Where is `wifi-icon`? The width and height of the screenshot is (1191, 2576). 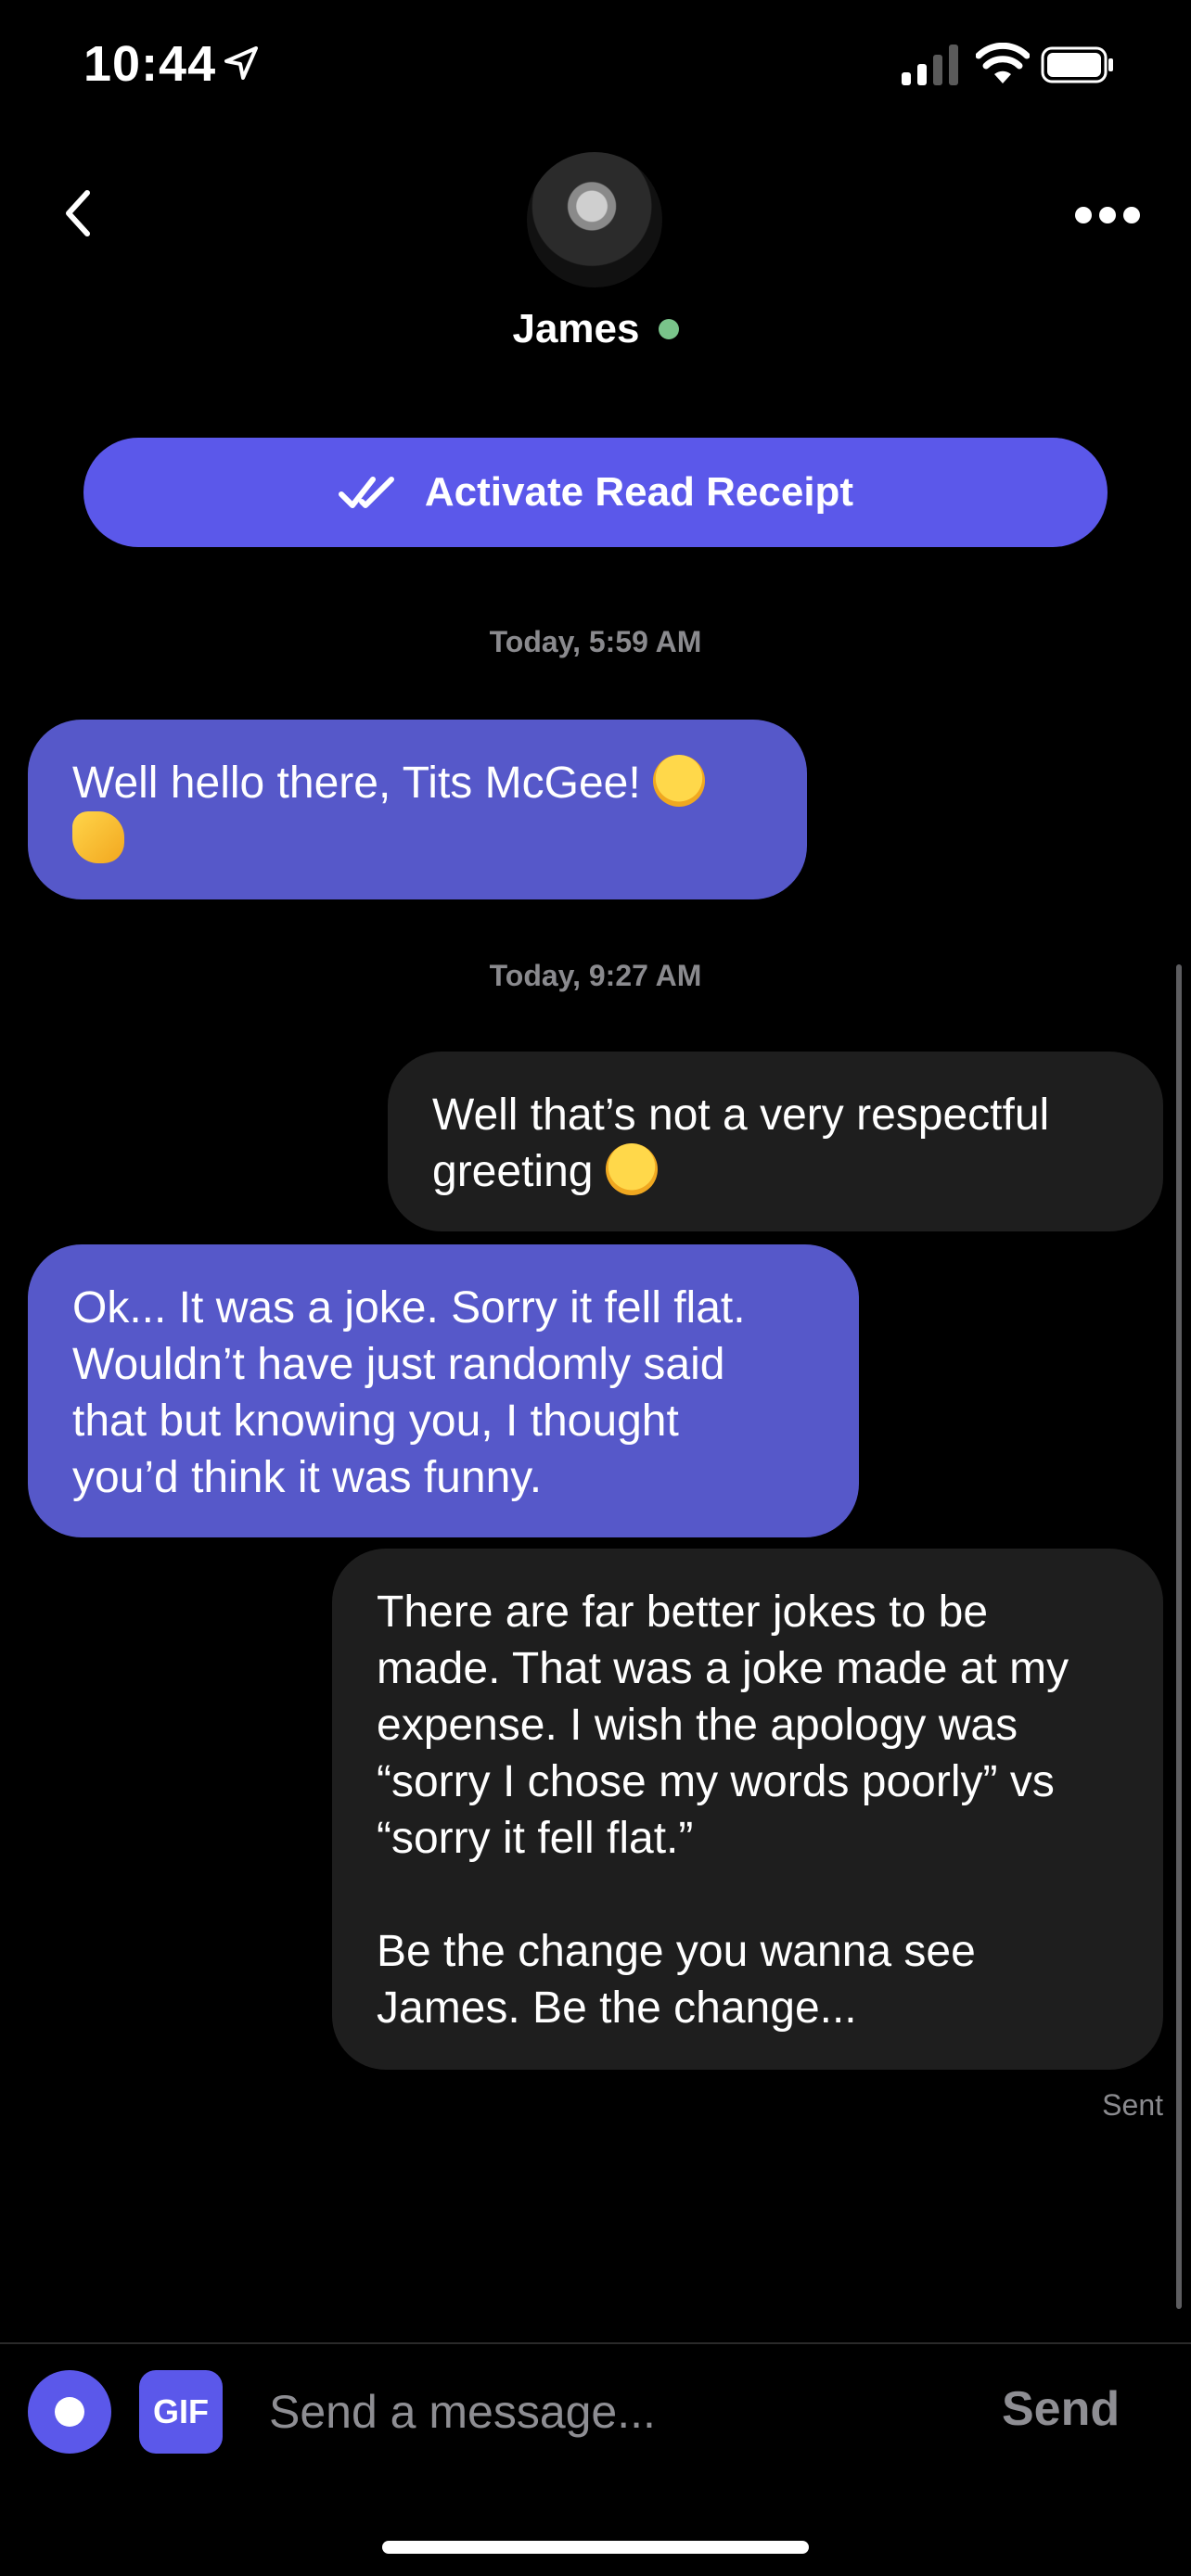
wifi-icon is located at coordinates (1003, 63).